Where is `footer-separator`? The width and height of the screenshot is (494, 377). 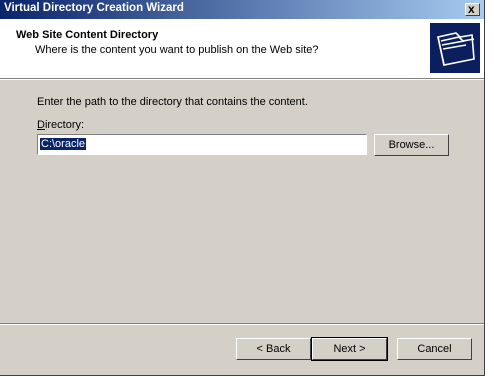
footer-separator is located at coordinates (242, 324).